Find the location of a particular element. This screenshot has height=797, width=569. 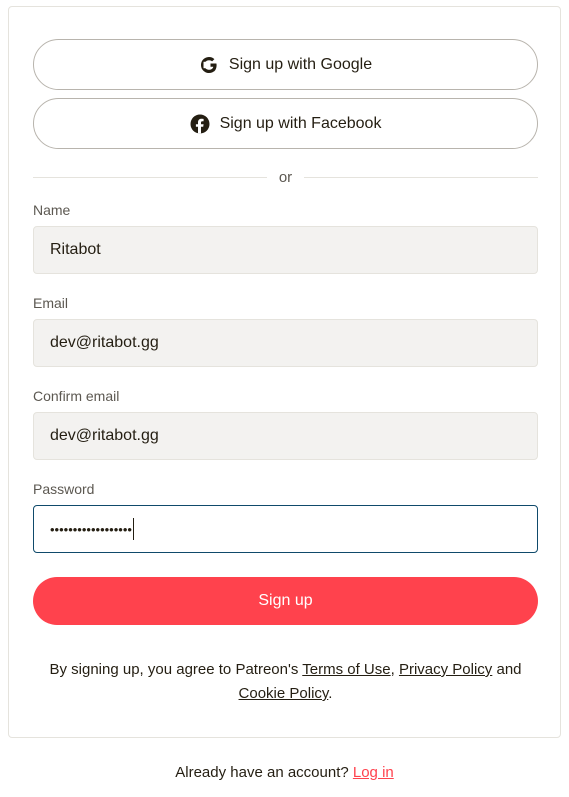

login-prompt: Already have an account? Log in is located at coordinates (284, 772).